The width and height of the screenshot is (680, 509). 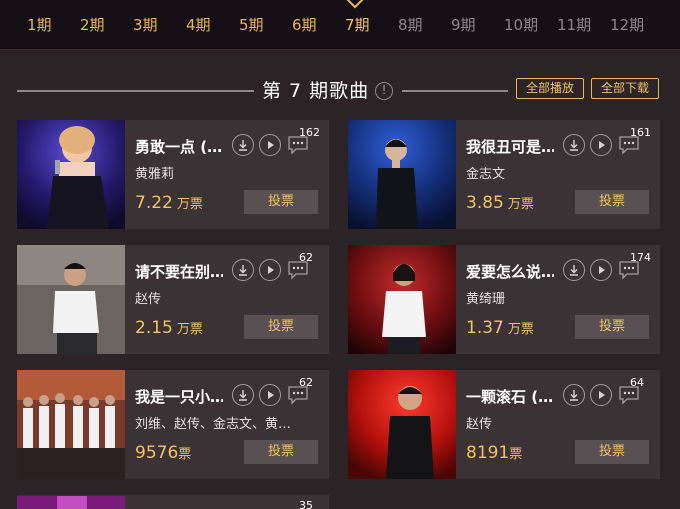 I want to click on episode-tab-12: 12期, so click(x=627, y=25).